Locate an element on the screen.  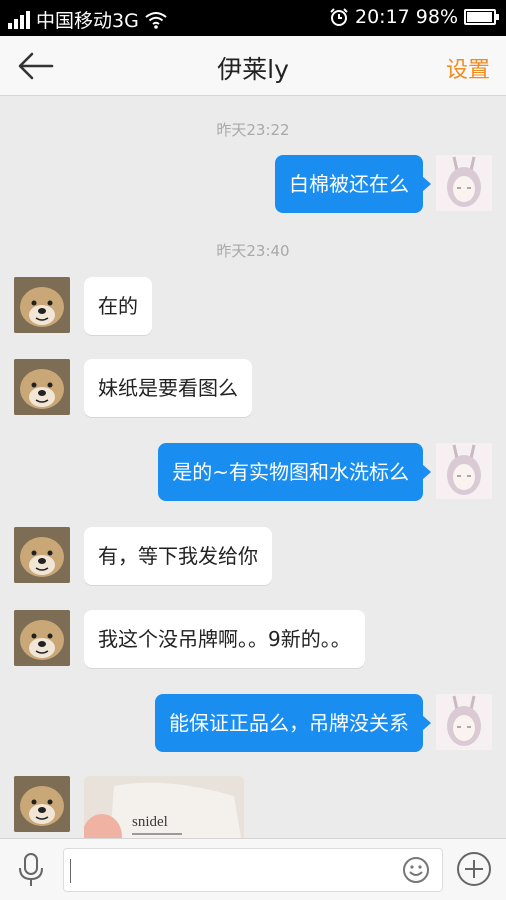
chat-title: 伊莱ly is located at coordinates (253, 69).